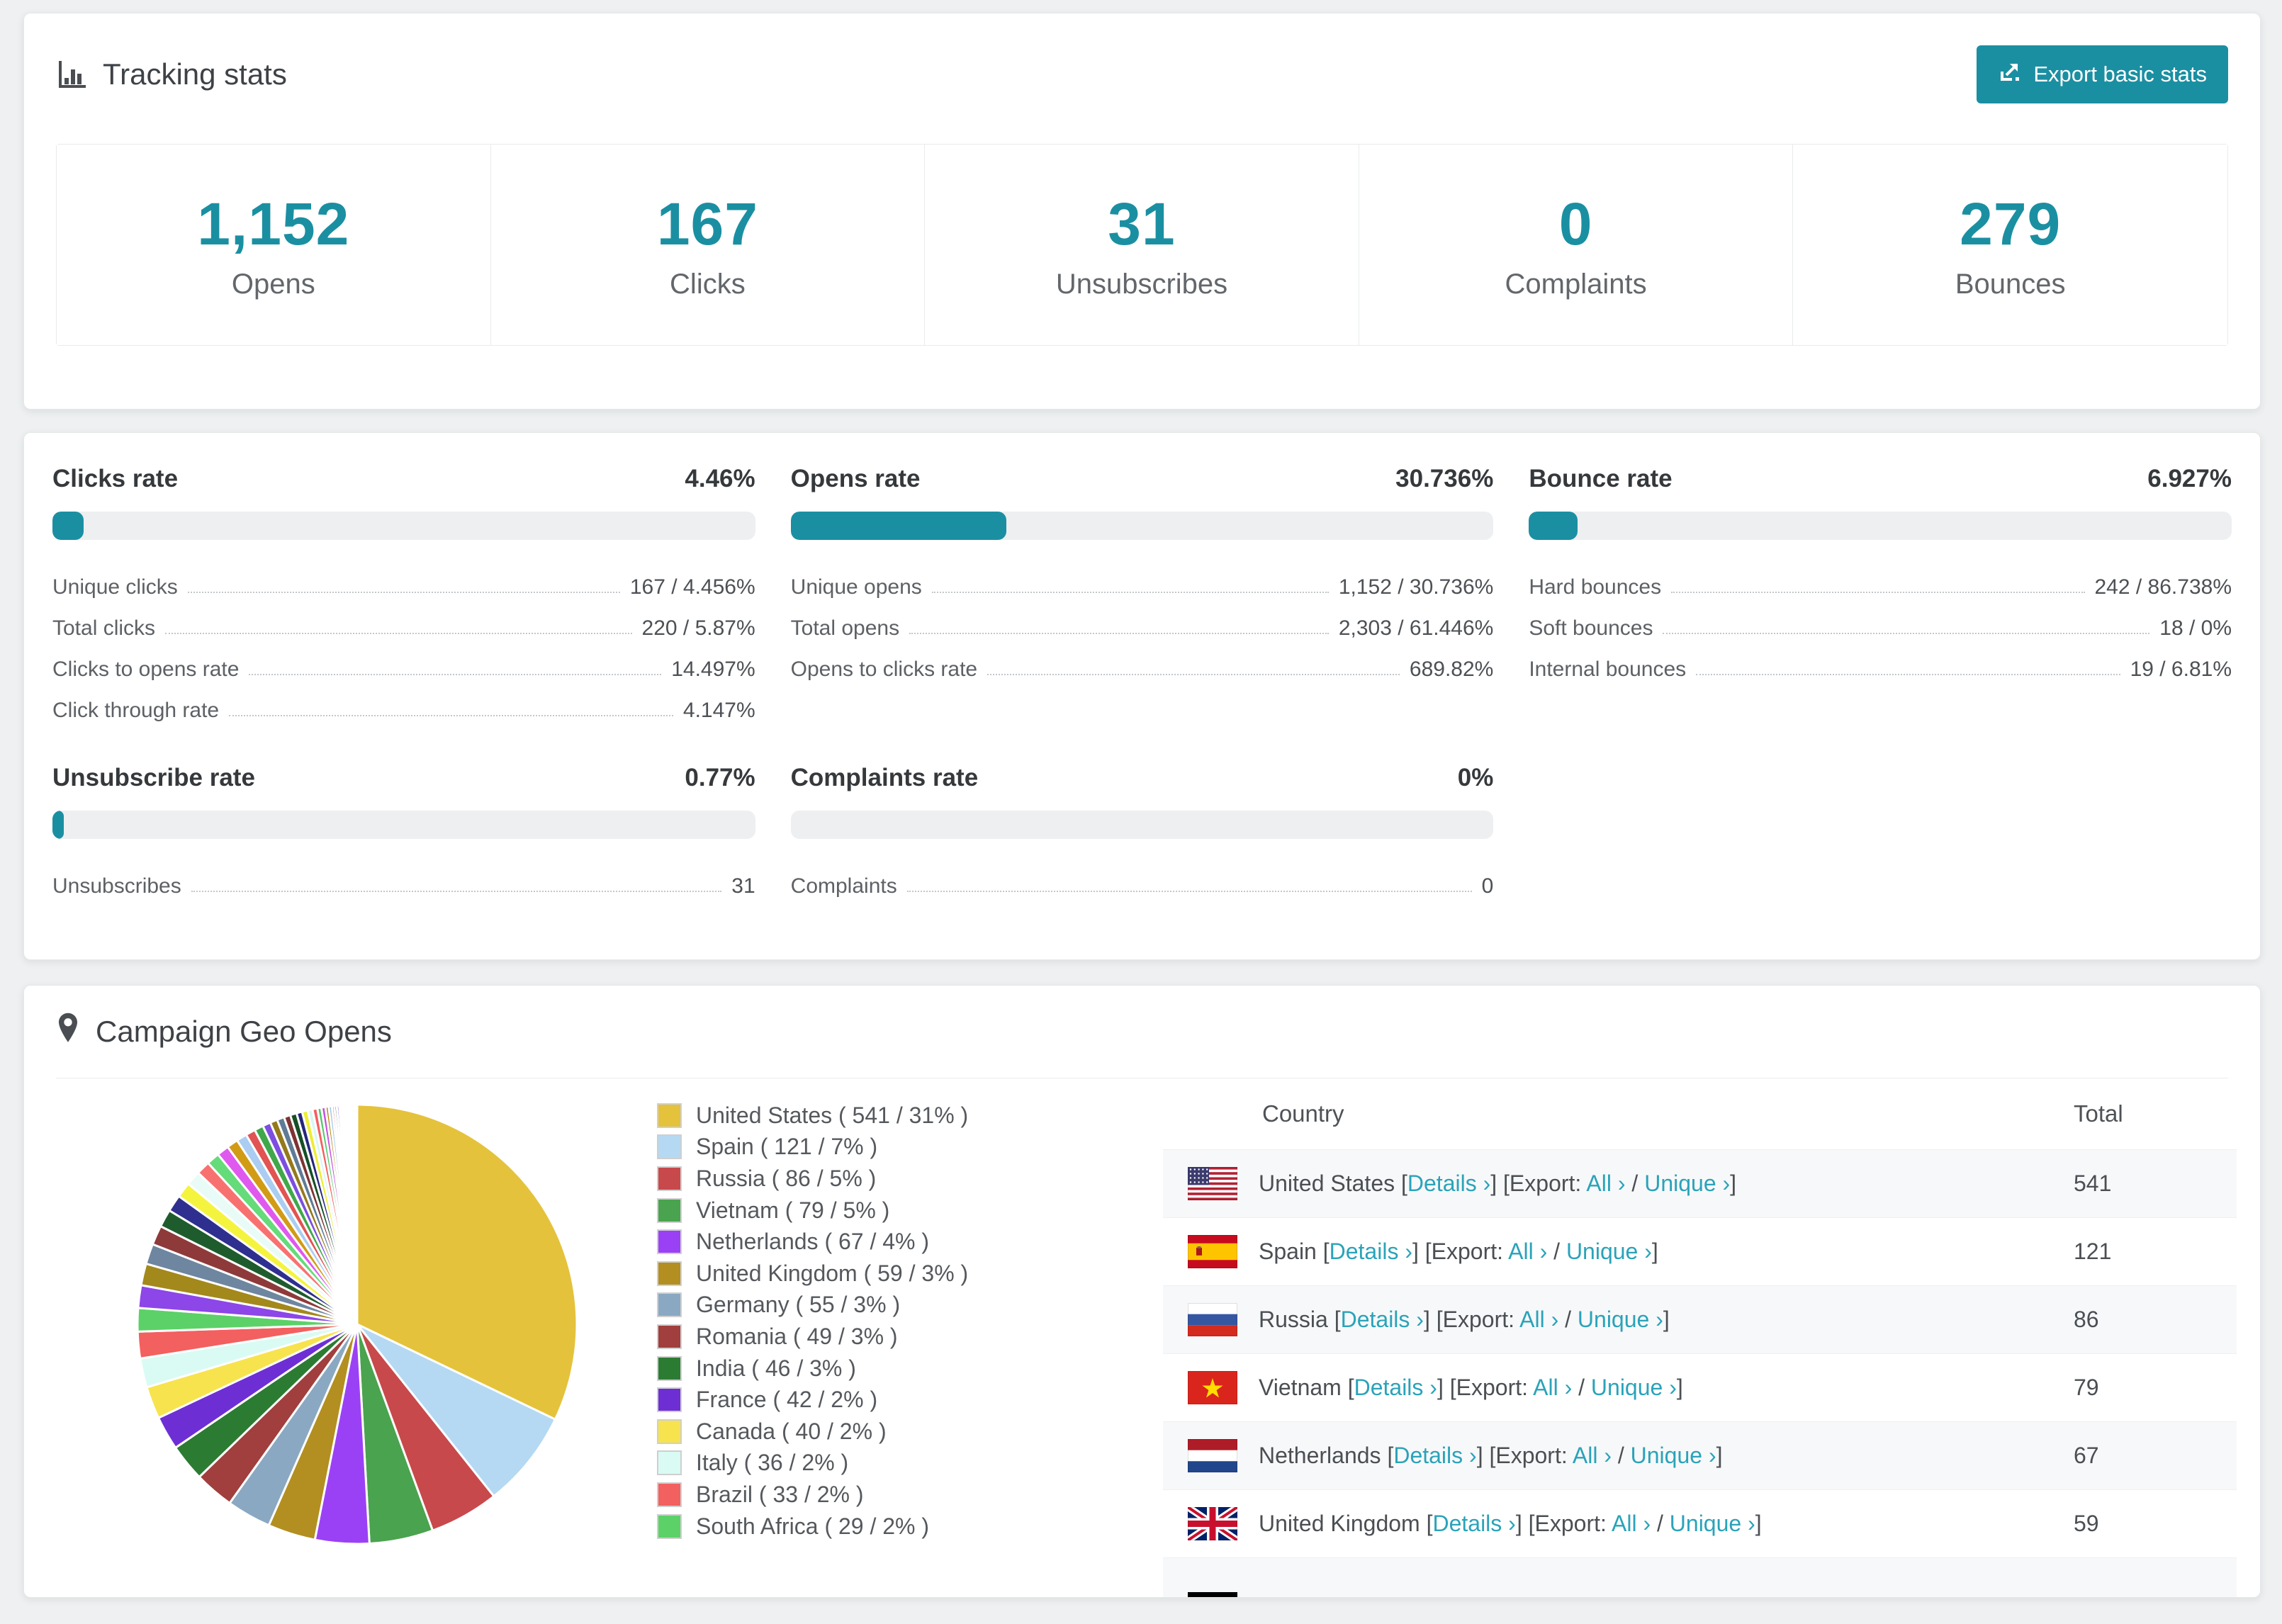 This screenshot has width=2282, height=1624. Describe the element at coordinates (2010, 74) in the screenshot. I see `export-icon` at that location.